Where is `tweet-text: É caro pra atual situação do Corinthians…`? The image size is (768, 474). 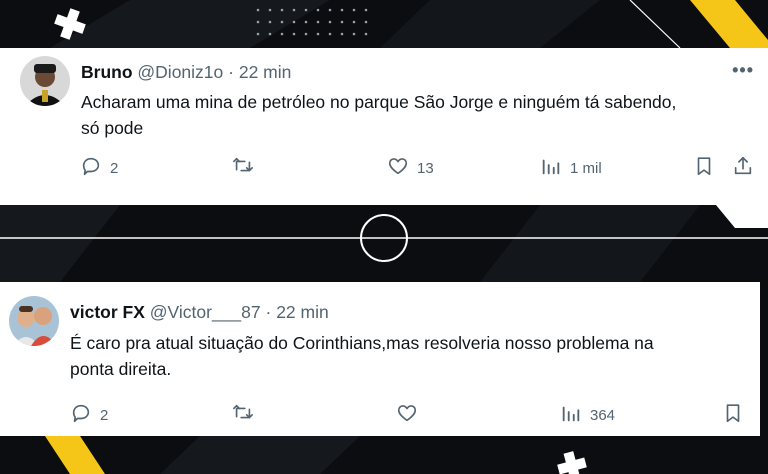
tweet-text: É caro pra atual situação do Corinthians… is located at coordinates (410, 356).